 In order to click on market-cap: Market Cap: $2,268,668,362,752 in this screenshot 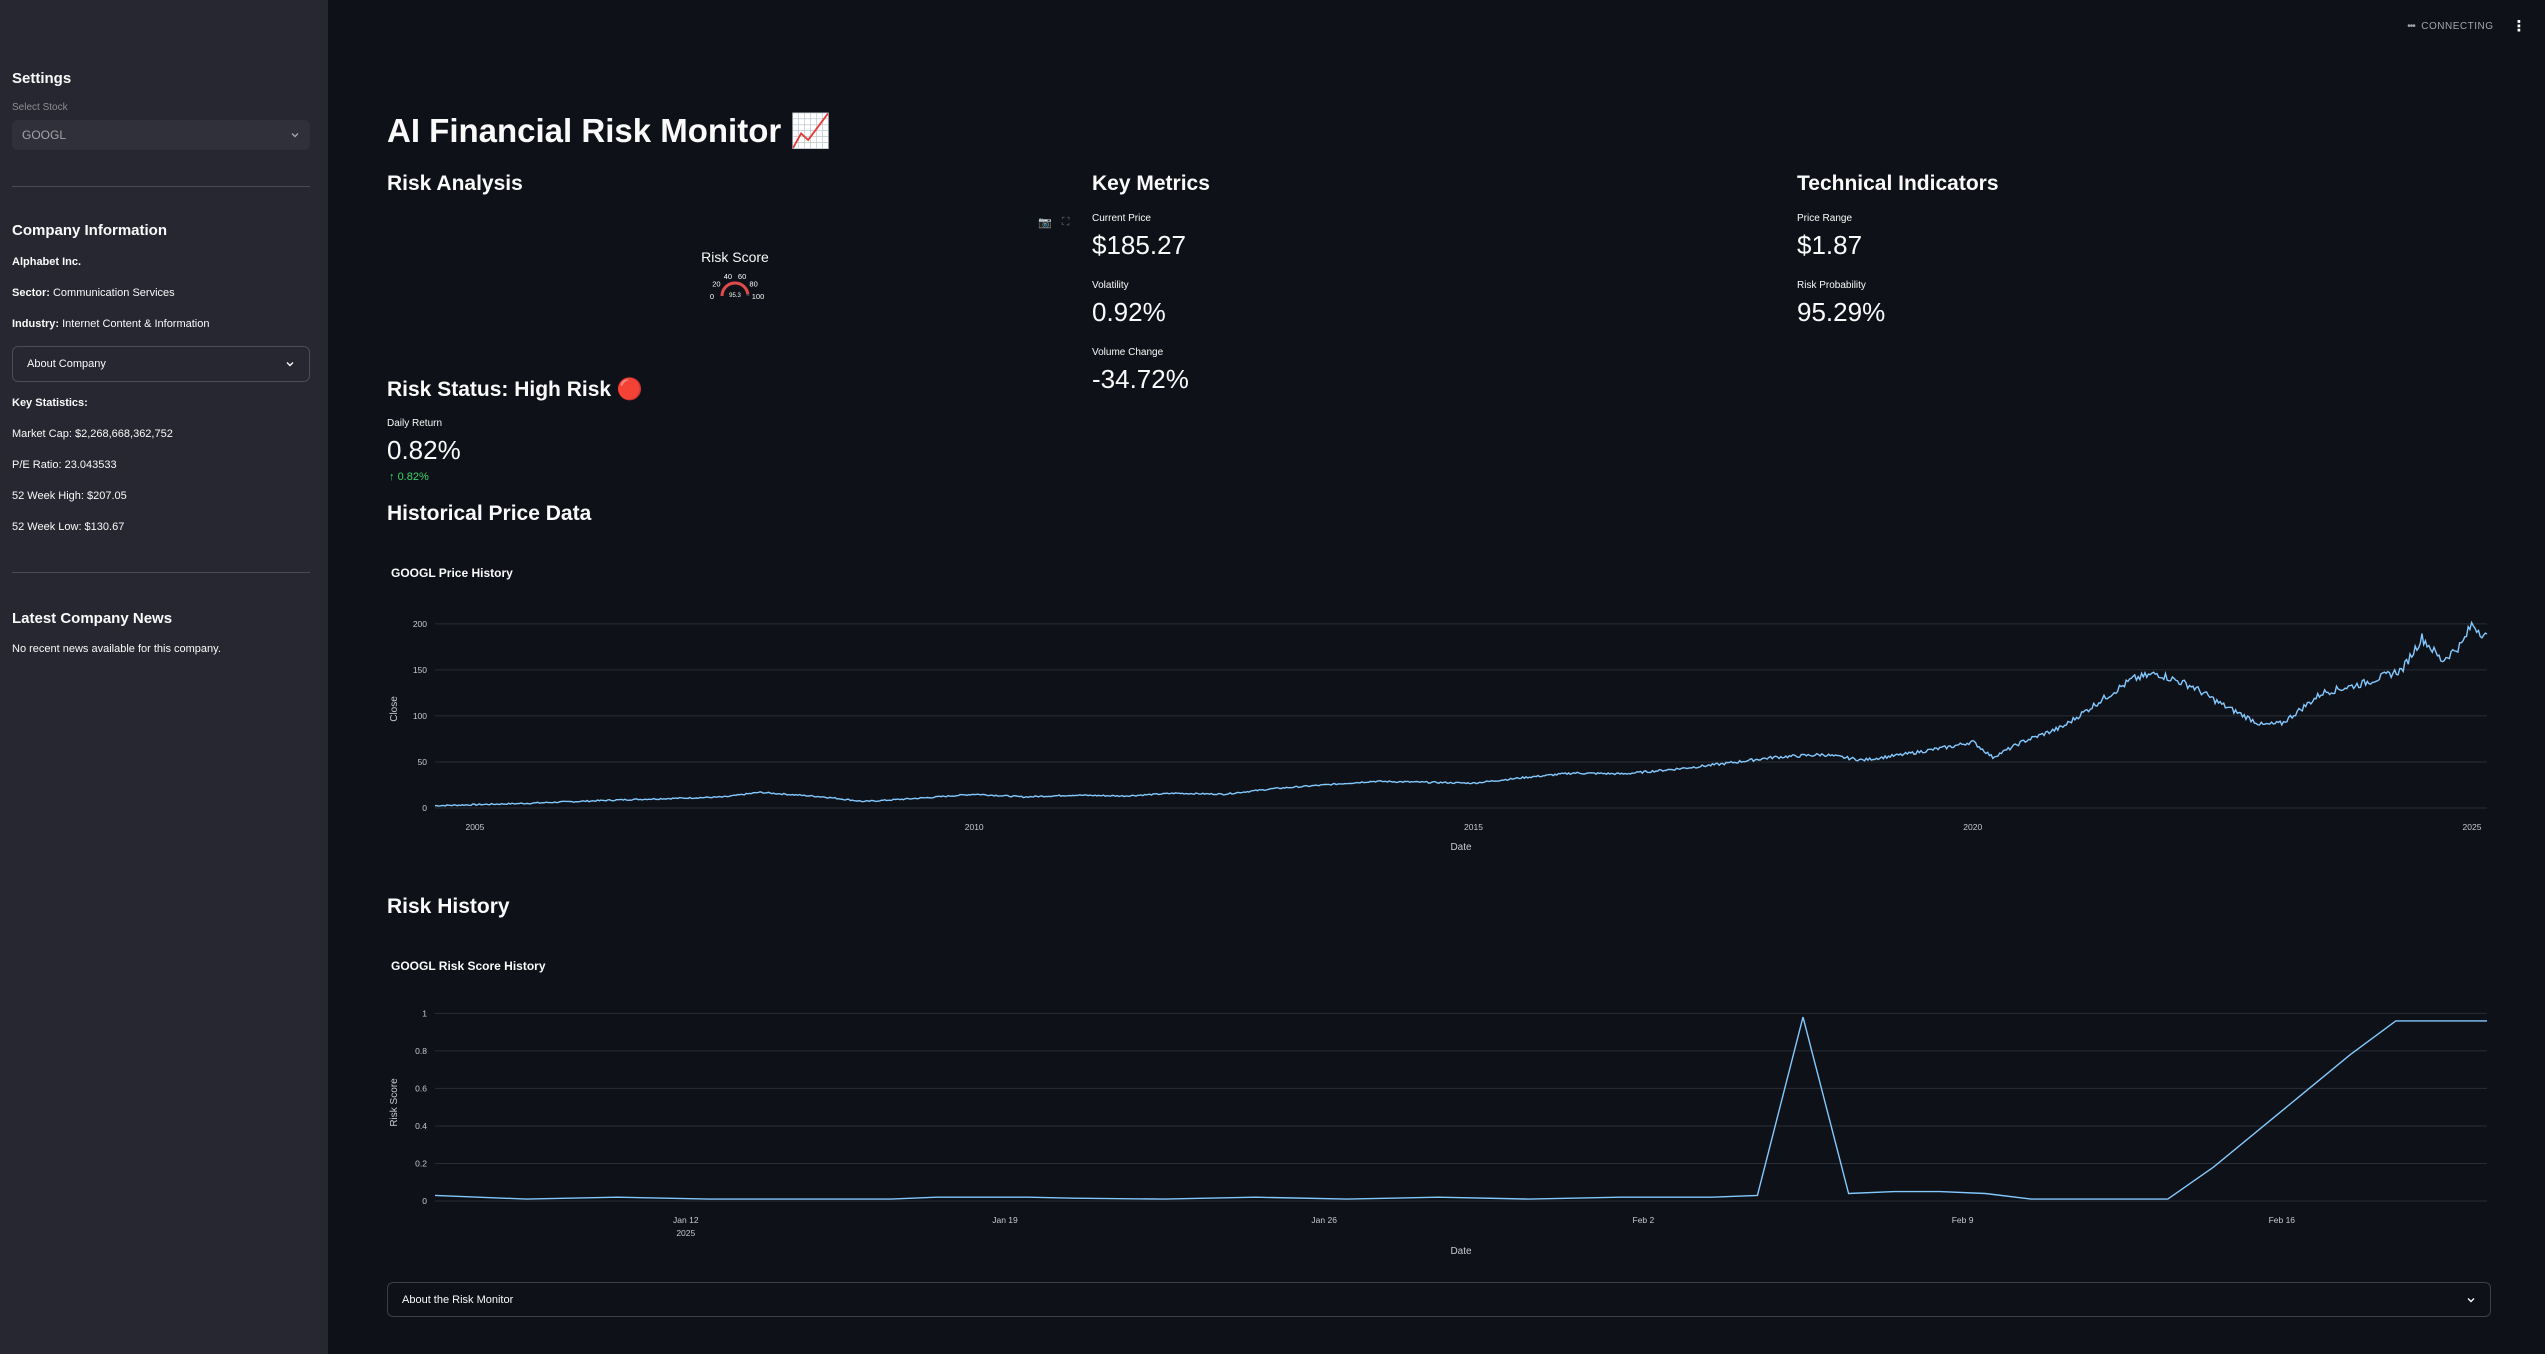, I will do `click(92, 434)`.